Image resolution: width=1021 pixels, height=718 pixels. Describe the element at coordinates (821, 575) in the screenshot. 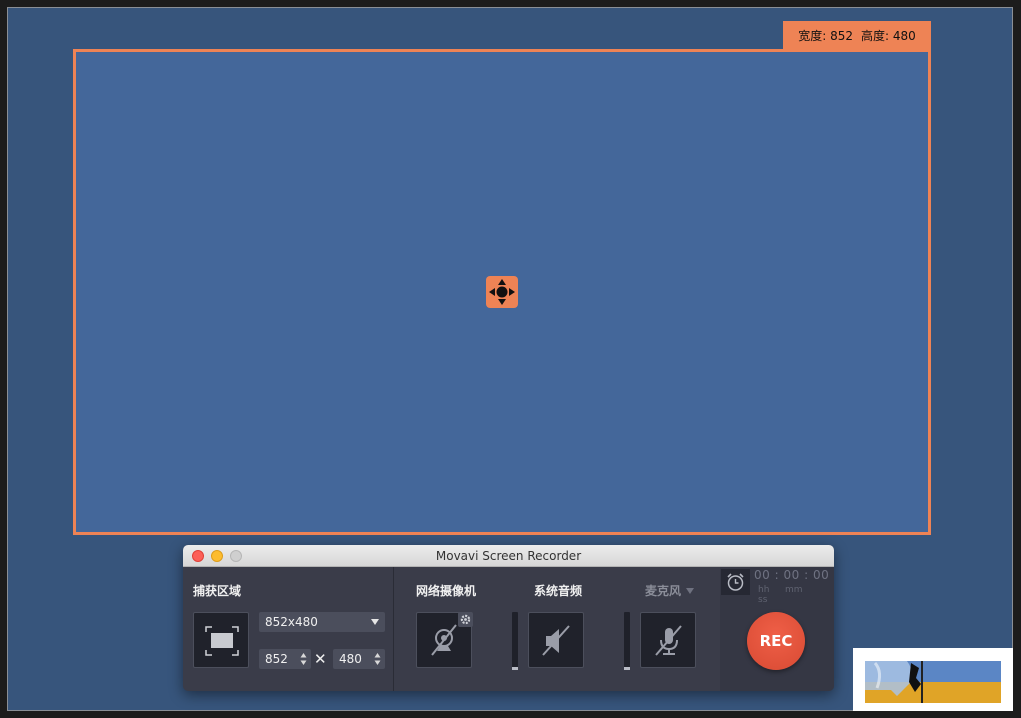

I see `timer-seconds: 00` at that location.